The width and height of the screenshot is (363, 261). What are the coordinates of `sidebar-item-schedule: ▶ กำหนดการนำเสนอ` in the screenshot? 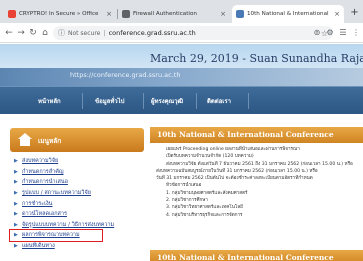 It's located at (77, 182).